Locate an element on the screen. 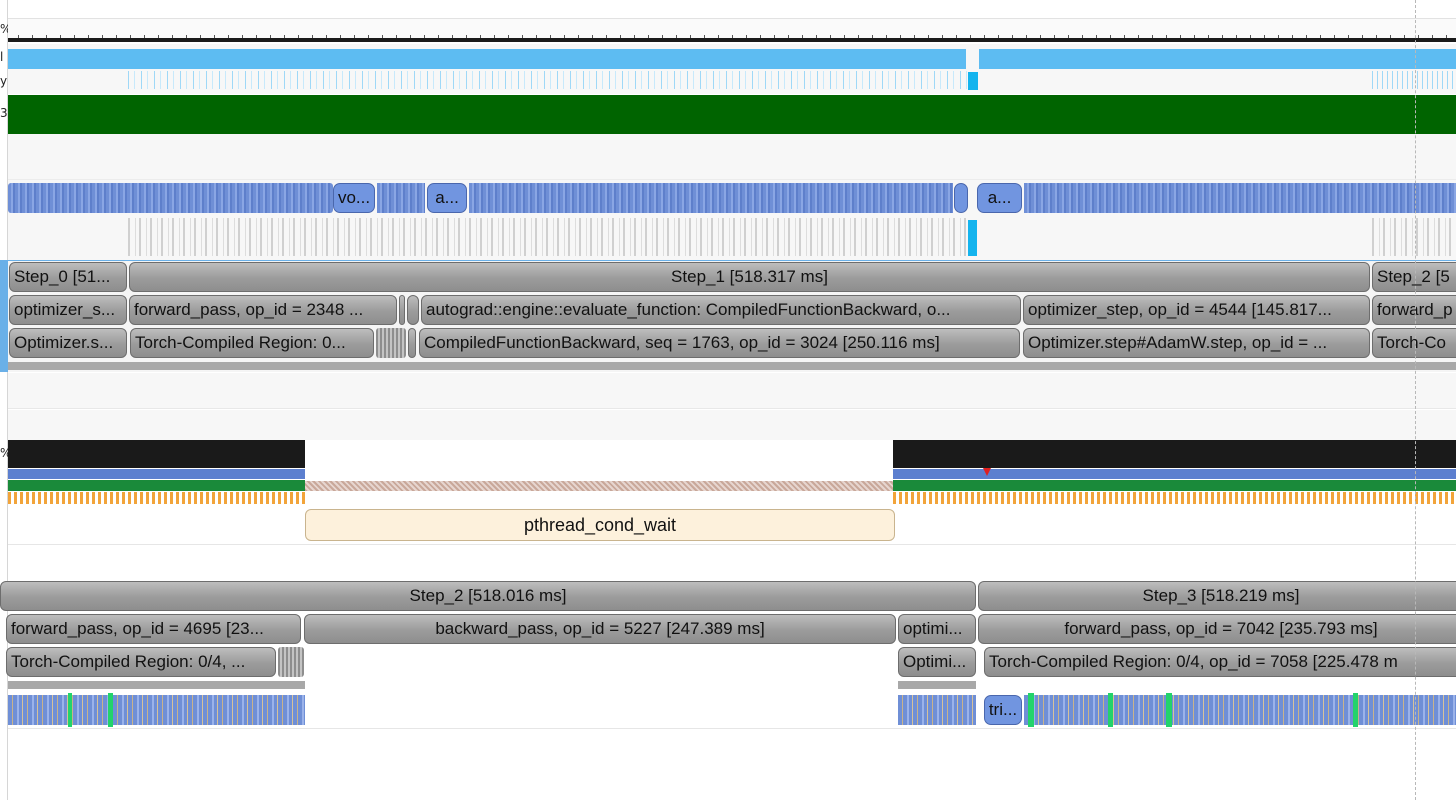 Image resolution: width=1456 pixels, height=800 pixels. step-slice: Step_2 [518.016 ms] is located at coordinates (488, 596).